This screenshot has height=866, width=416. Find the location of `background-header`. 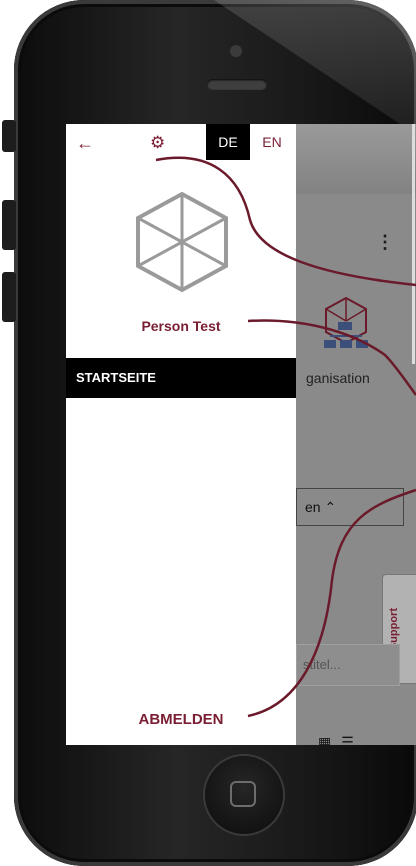

background-header is located at coordinates (356, 159).